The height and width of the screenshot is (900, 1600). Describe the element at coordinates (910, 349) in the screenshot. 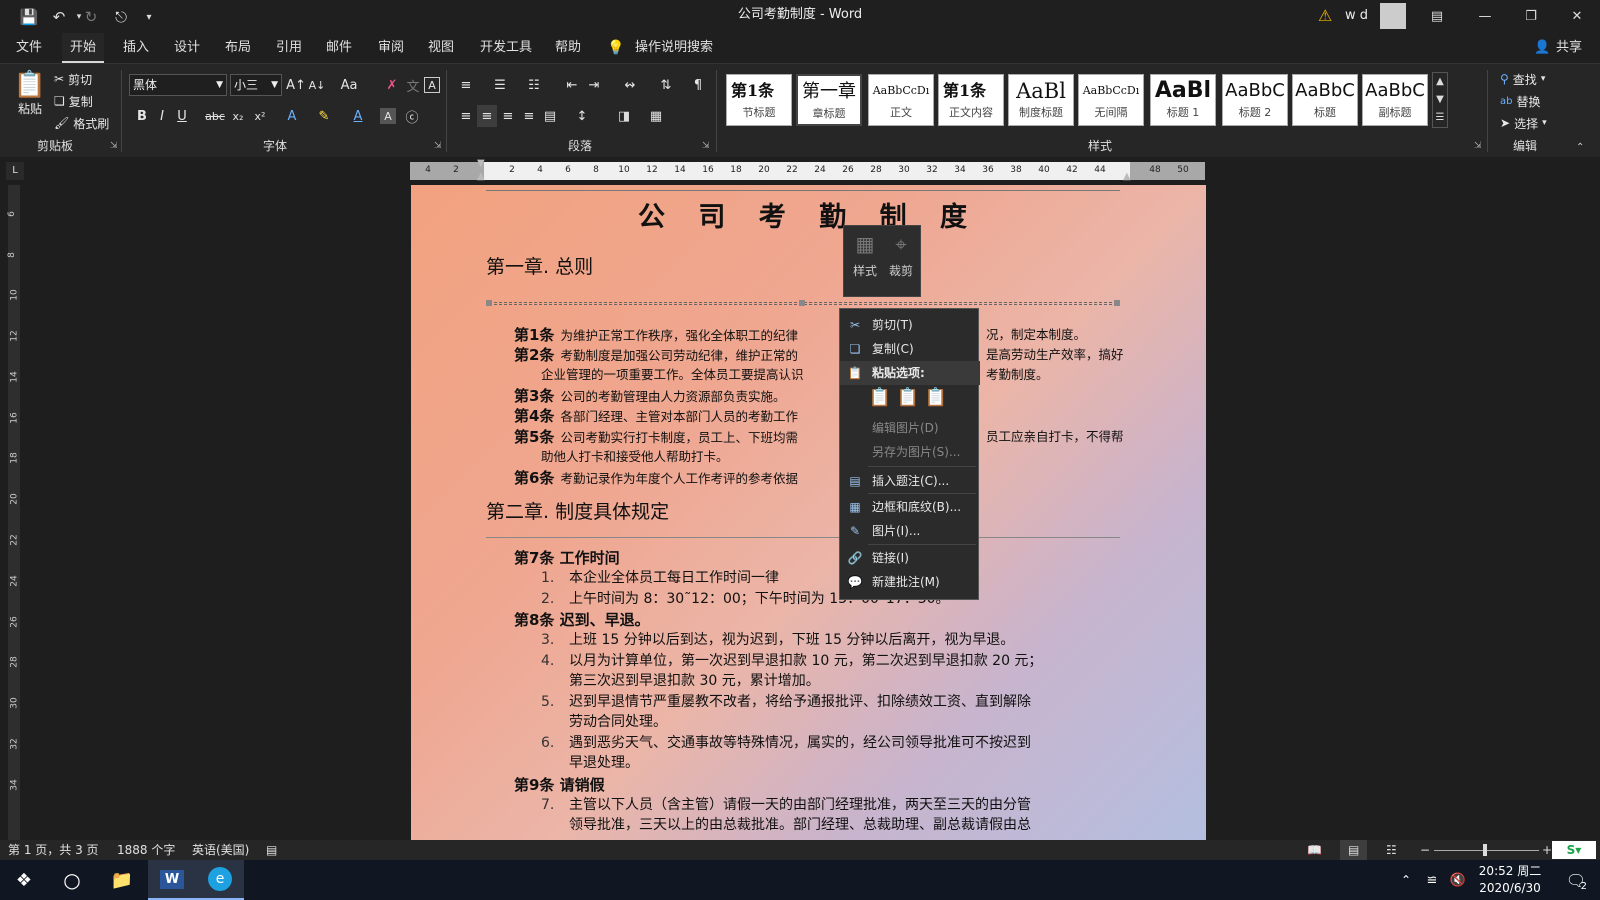

I see `menu-item-copy: ❏ 复制(C)` at that location.